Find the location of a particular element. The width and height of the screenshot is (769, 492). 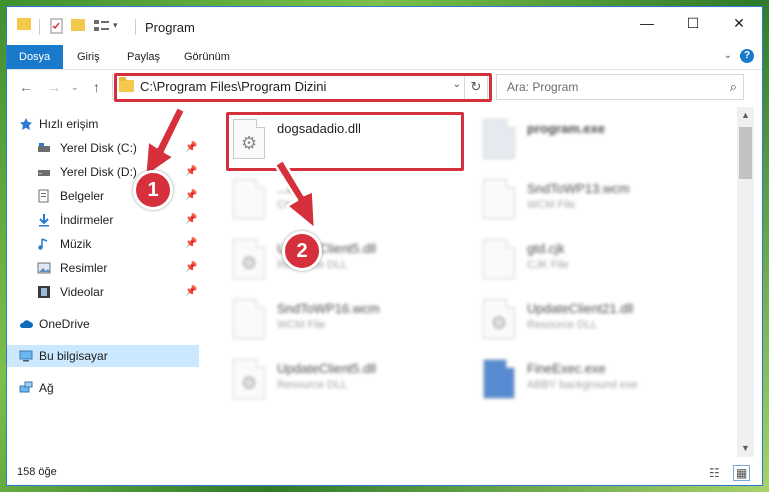

callout-2: 2 is located at coordinates (302, 251).